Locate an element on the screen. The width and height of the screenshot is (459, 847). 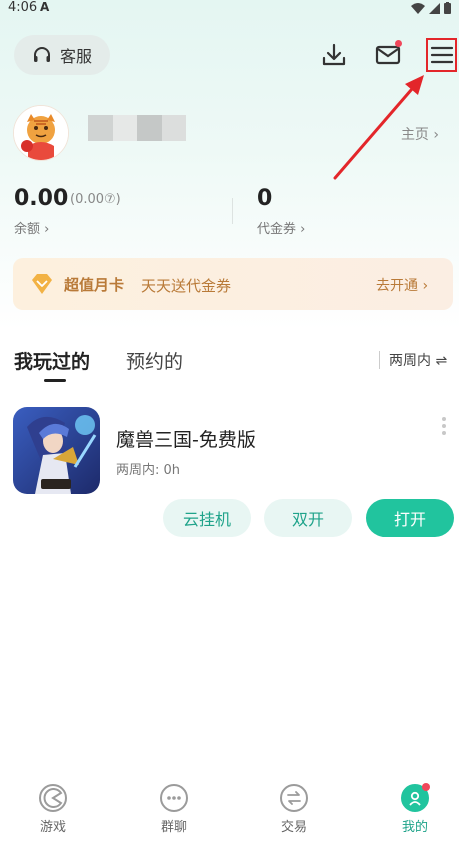
game-playtime: 两周内: 0h is located at coordinates (148, 470).